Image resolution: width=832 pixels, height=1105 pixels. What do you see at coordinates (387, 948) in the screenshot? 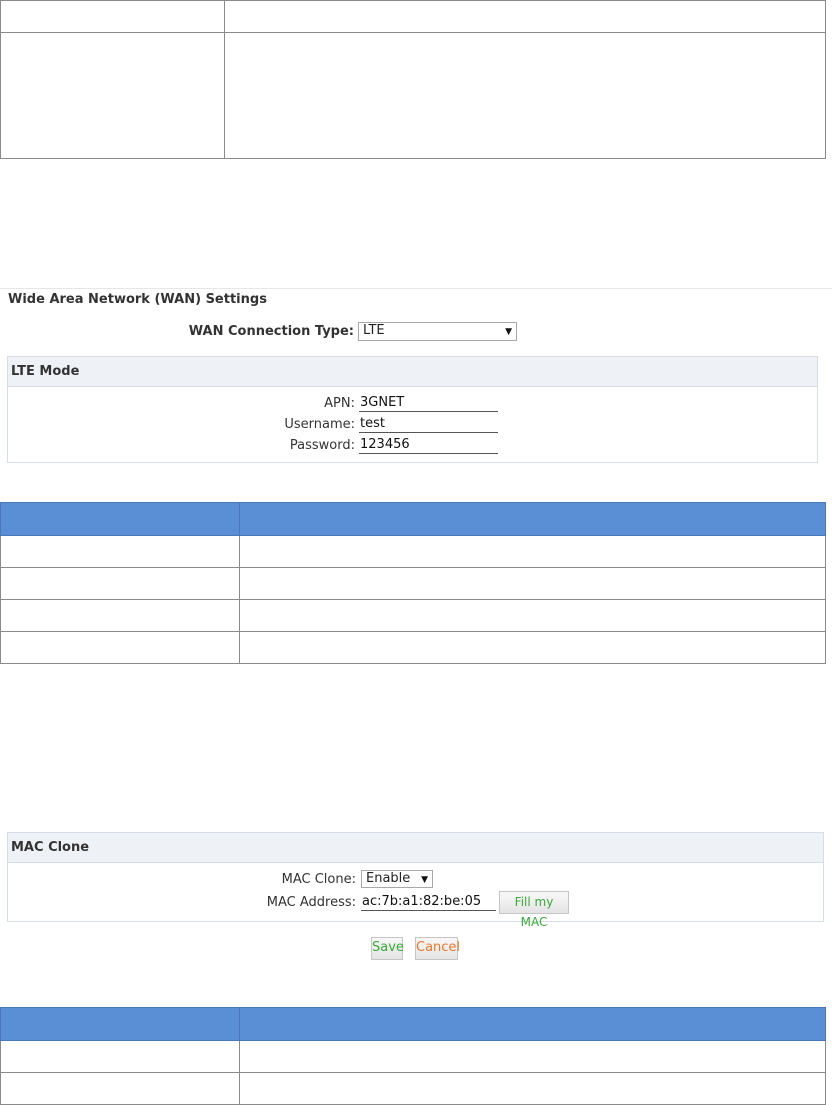
I see `save-button: Save` at bounding box center [387, 948].